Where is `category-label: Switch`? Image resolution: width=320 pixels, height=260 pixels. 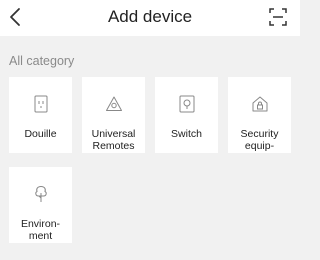 category-label: Switch is located at coordinates (186, 134).